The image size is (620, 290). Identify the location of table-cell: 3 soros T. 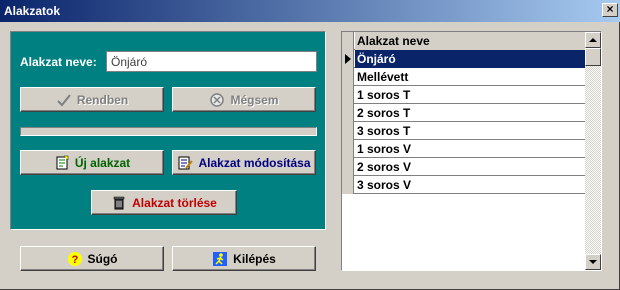
(384, 131).